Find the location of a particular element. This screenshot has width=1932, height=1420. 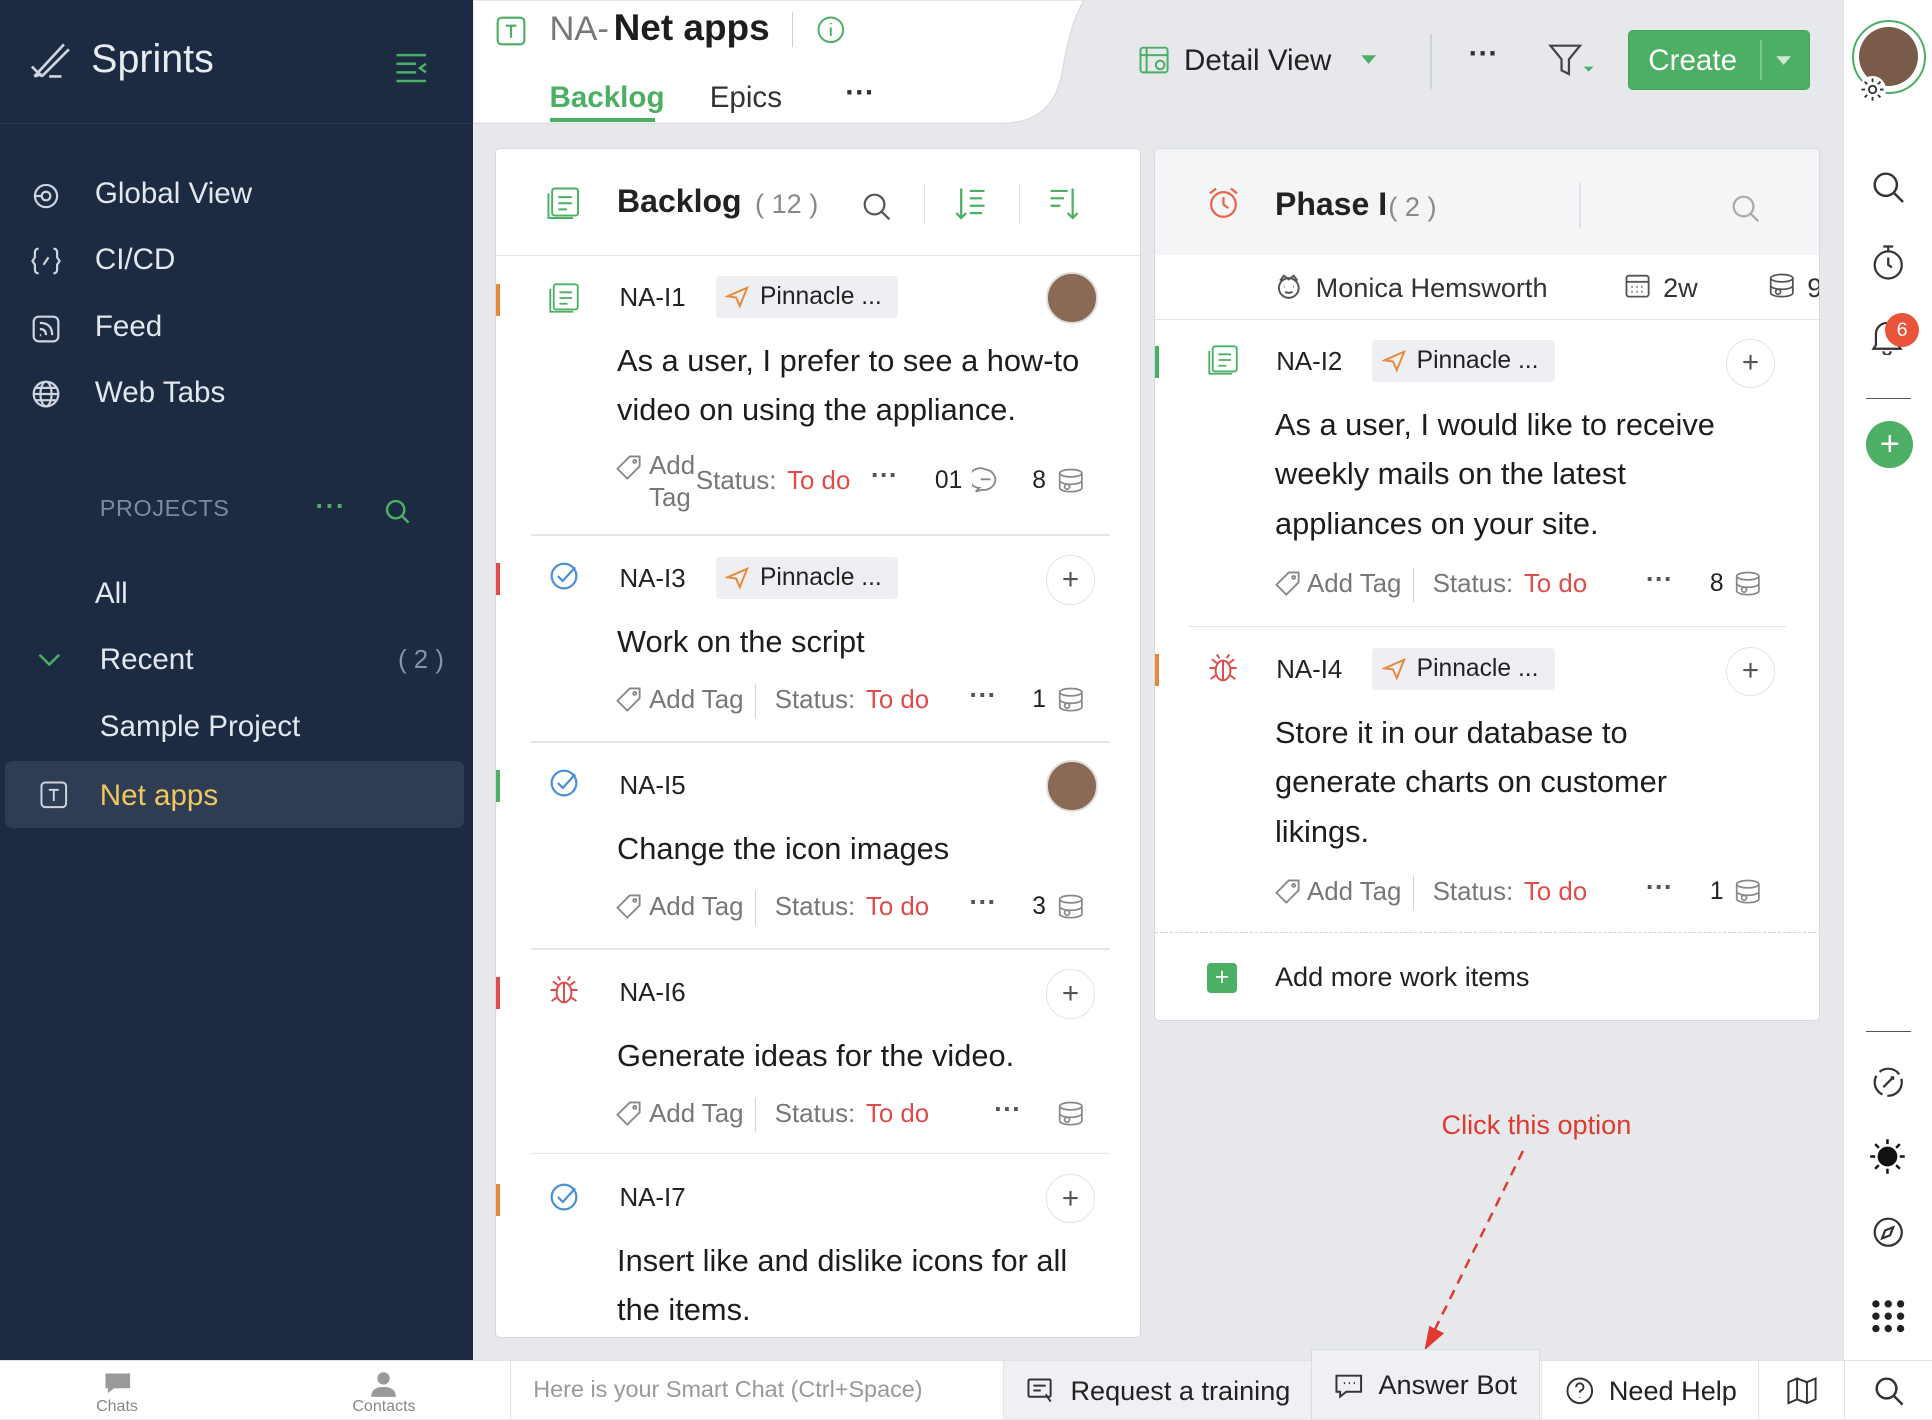

tab-backlog: Backlog is located at coordinates (607, 98).